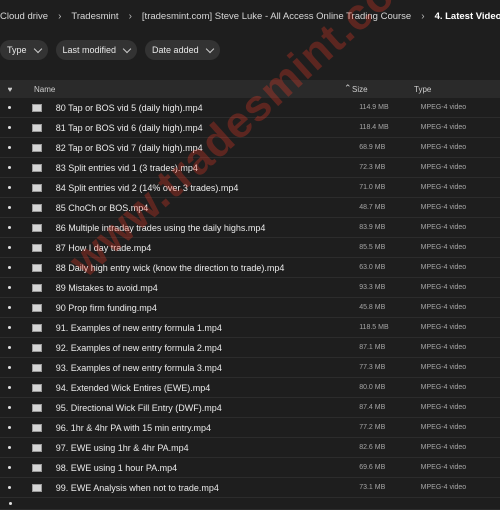 The image size is (500, 510). Describe the element at coordinates (207, 448) in the screenshot. I see `file-name: 97. EWE using 1hr & 4hr PA.mp4` at that location.